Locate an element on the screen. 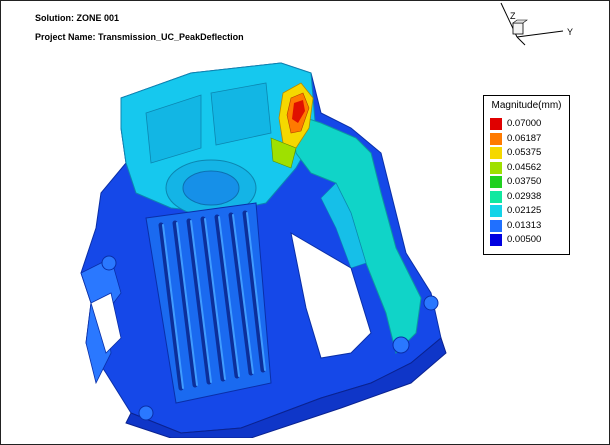 The image size is (610, 445). legend-value: 0.02125 is located at coordinates (524, 210).